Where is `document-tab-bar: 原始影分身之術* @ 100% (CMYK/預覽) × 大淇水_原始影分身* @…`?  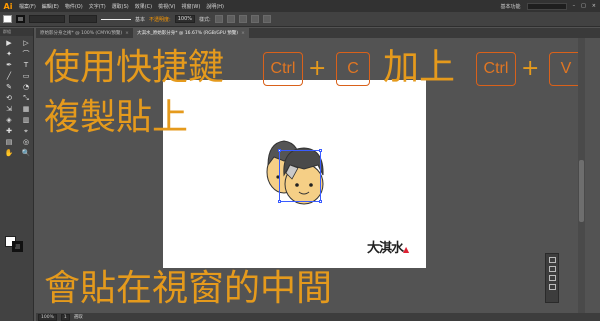 document-tab-bar: 原始影分身之術* @ 100% (CMYK/預覽) × 大淇水_原始影分身* @… is located at coordinates (318, 33).